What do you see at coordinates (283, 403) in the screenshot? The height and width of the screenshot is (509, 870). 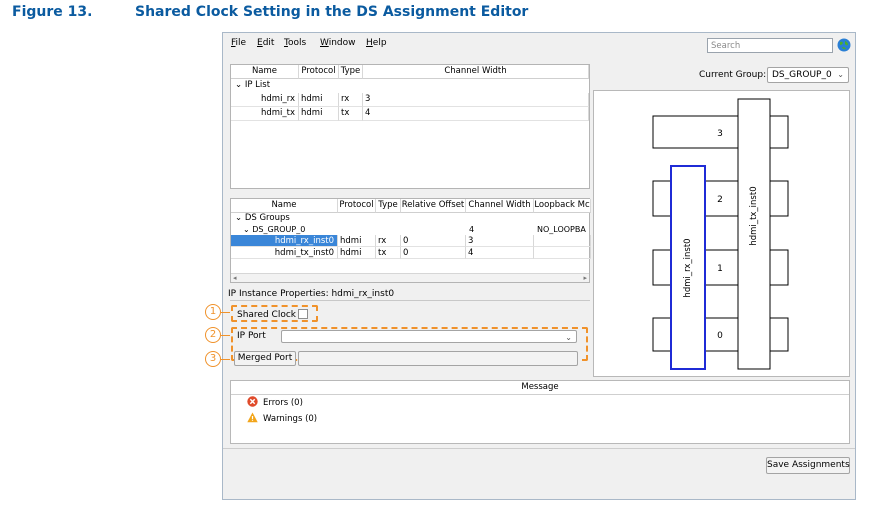 I see `errors-label: Errors (0)` at bounding box center [283, 403].